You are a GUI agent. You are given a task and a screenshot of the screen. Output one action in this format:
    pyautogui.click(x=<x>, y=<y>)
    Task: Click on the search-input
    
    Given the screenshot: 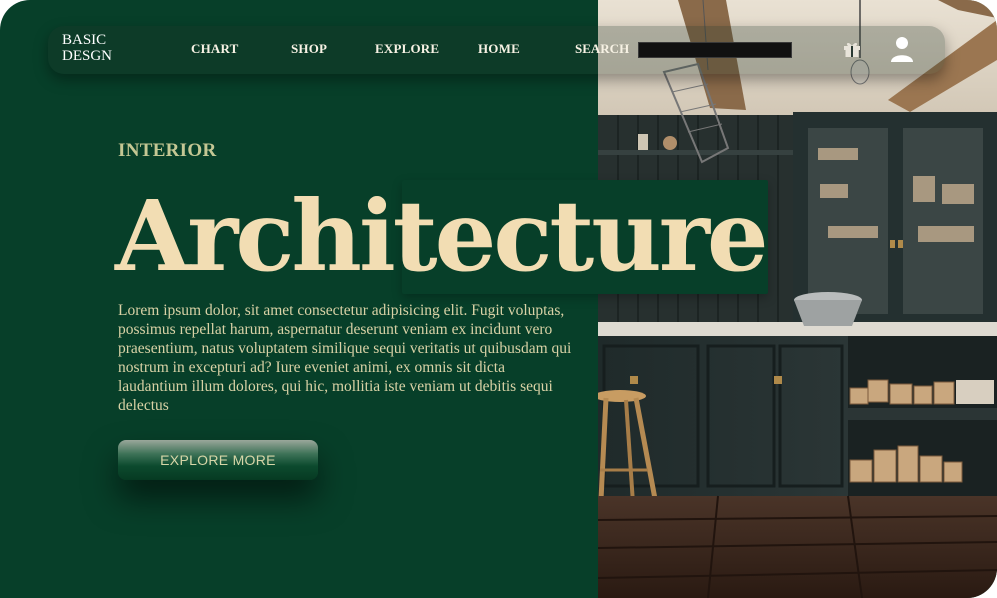 What is the action you would take?
    pyautogui.click(x=715, y=50)
    